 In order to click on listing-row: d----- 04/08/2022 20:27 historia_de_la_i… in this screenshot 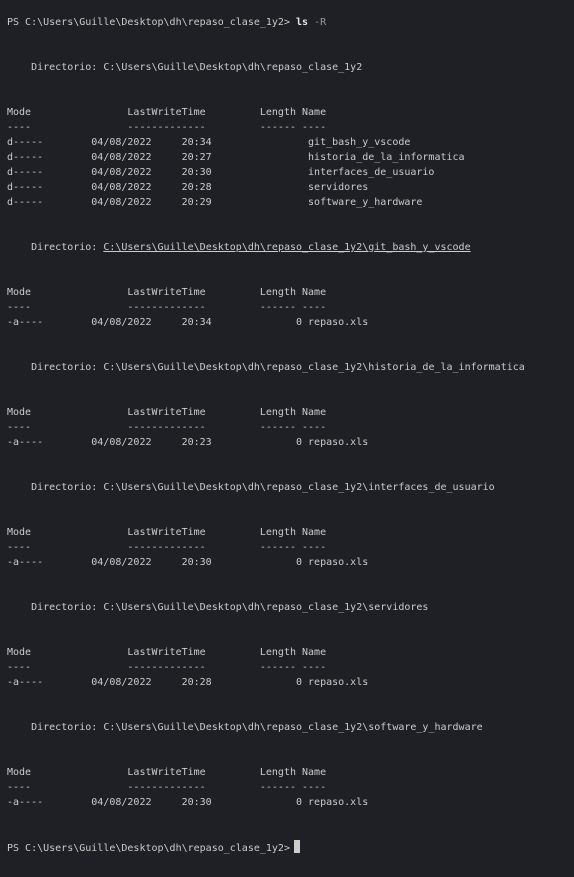, I will do `click(236, 157)`.